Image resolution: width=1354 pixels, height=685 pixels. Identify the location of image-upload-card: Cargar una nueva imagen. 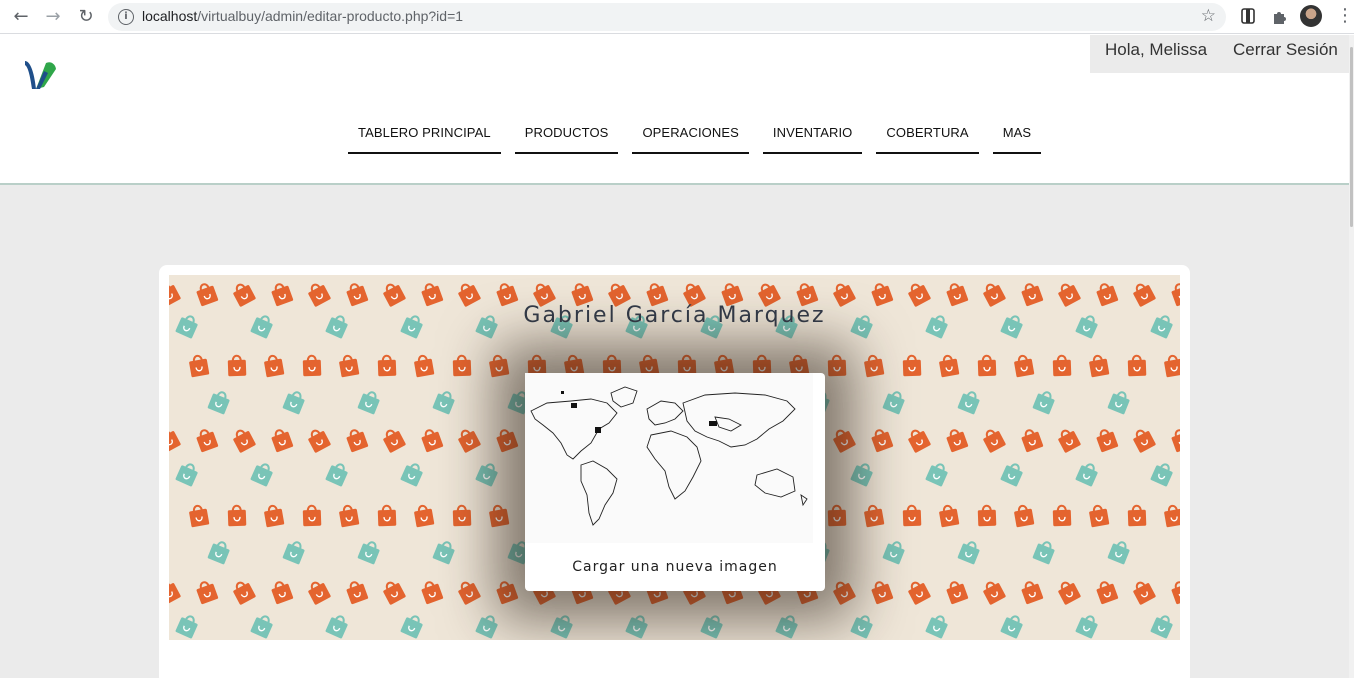
(675, 482).